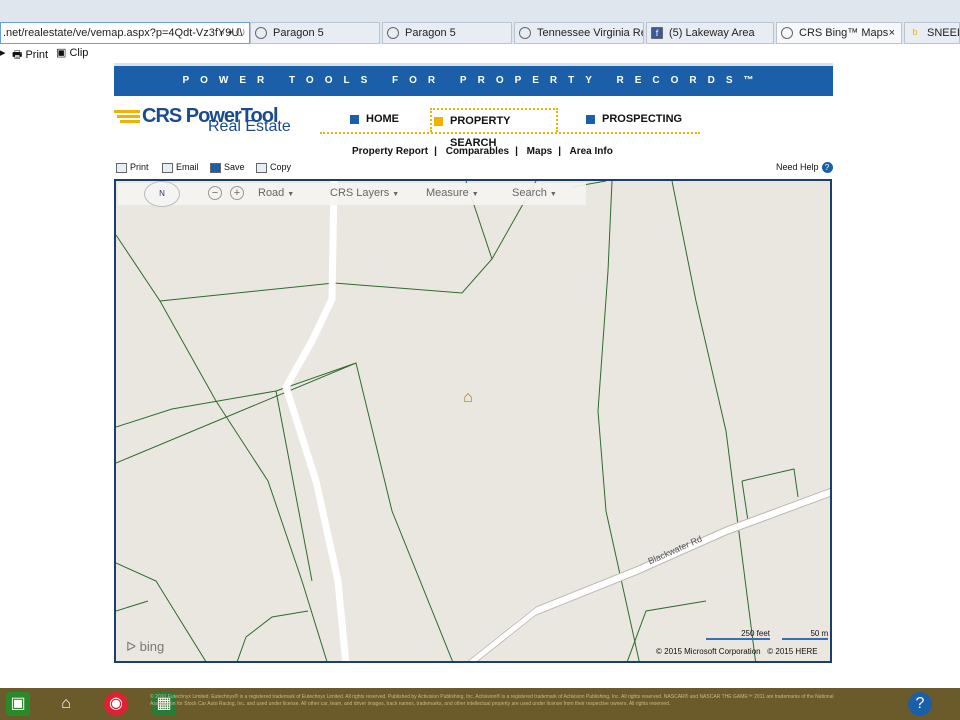 The height and width of the screenshot is (720, 960). I want to click on subnav-area-info: Area Info, so click(590, 151).